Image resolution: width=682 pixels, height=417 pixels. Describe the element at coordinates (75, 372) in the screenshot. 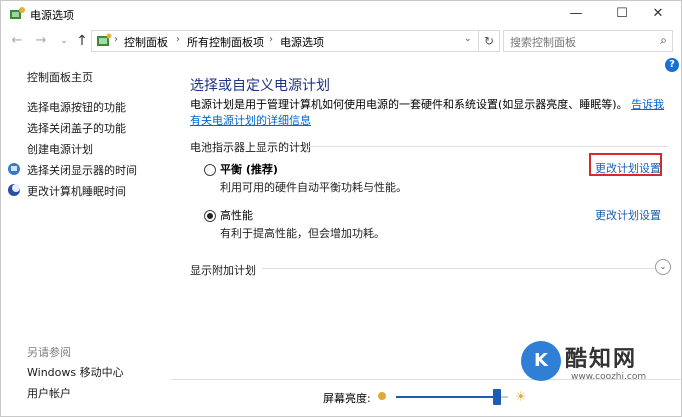

I see `see-also-mobility-center: Windows 移动中心` at that location.